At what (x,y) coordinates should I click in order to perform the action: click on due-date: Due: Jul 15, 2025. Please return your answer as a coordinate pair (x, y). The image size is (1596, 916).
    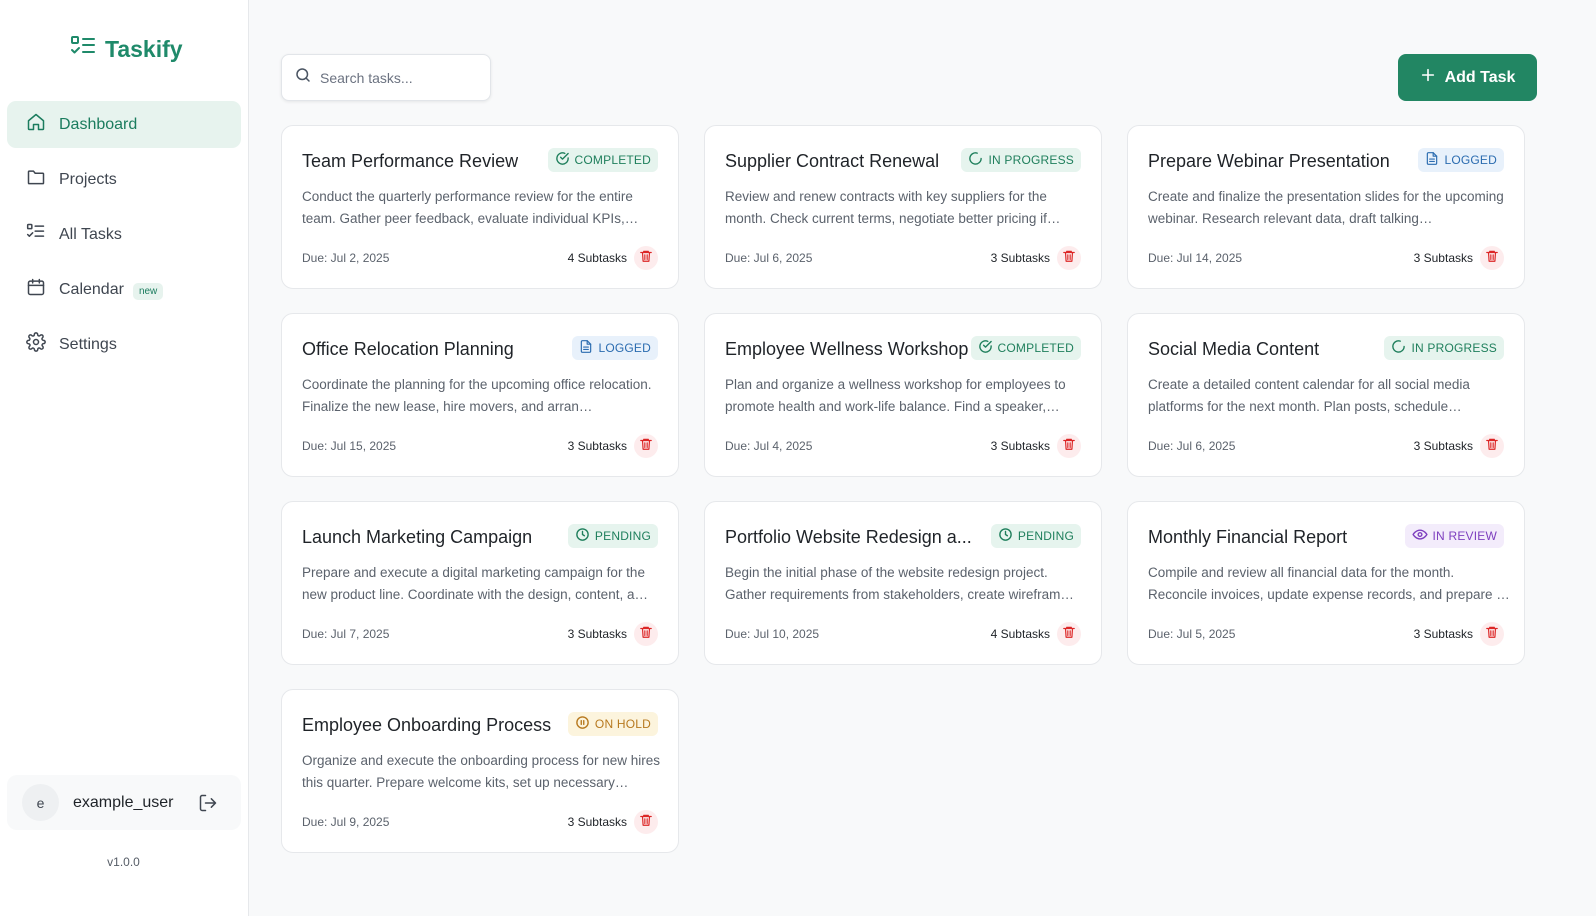
    Looking at the image, I should click on (349, 446).